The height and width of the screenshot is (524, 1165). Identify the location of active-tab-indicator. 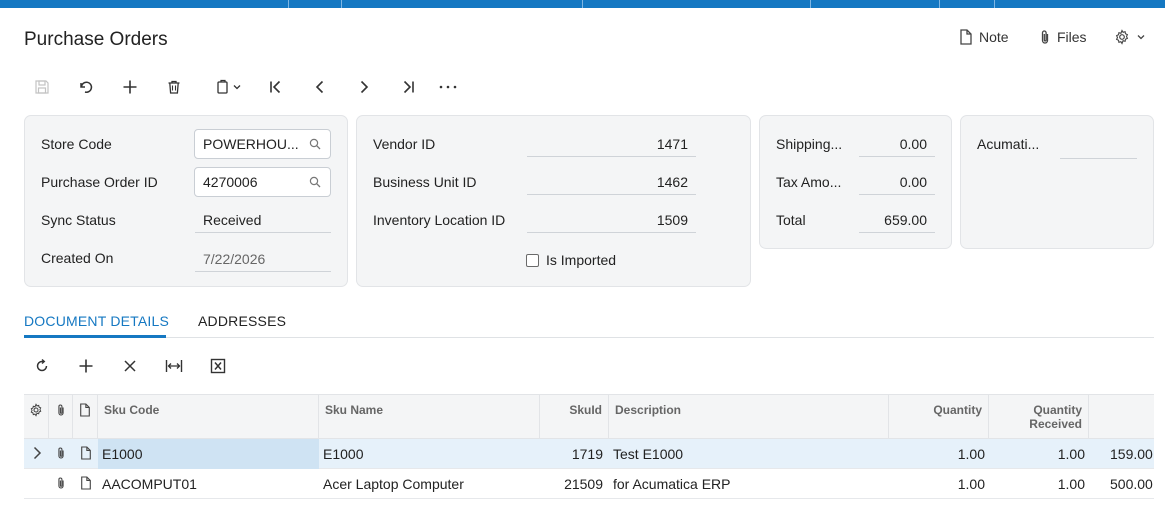
(95, 336).